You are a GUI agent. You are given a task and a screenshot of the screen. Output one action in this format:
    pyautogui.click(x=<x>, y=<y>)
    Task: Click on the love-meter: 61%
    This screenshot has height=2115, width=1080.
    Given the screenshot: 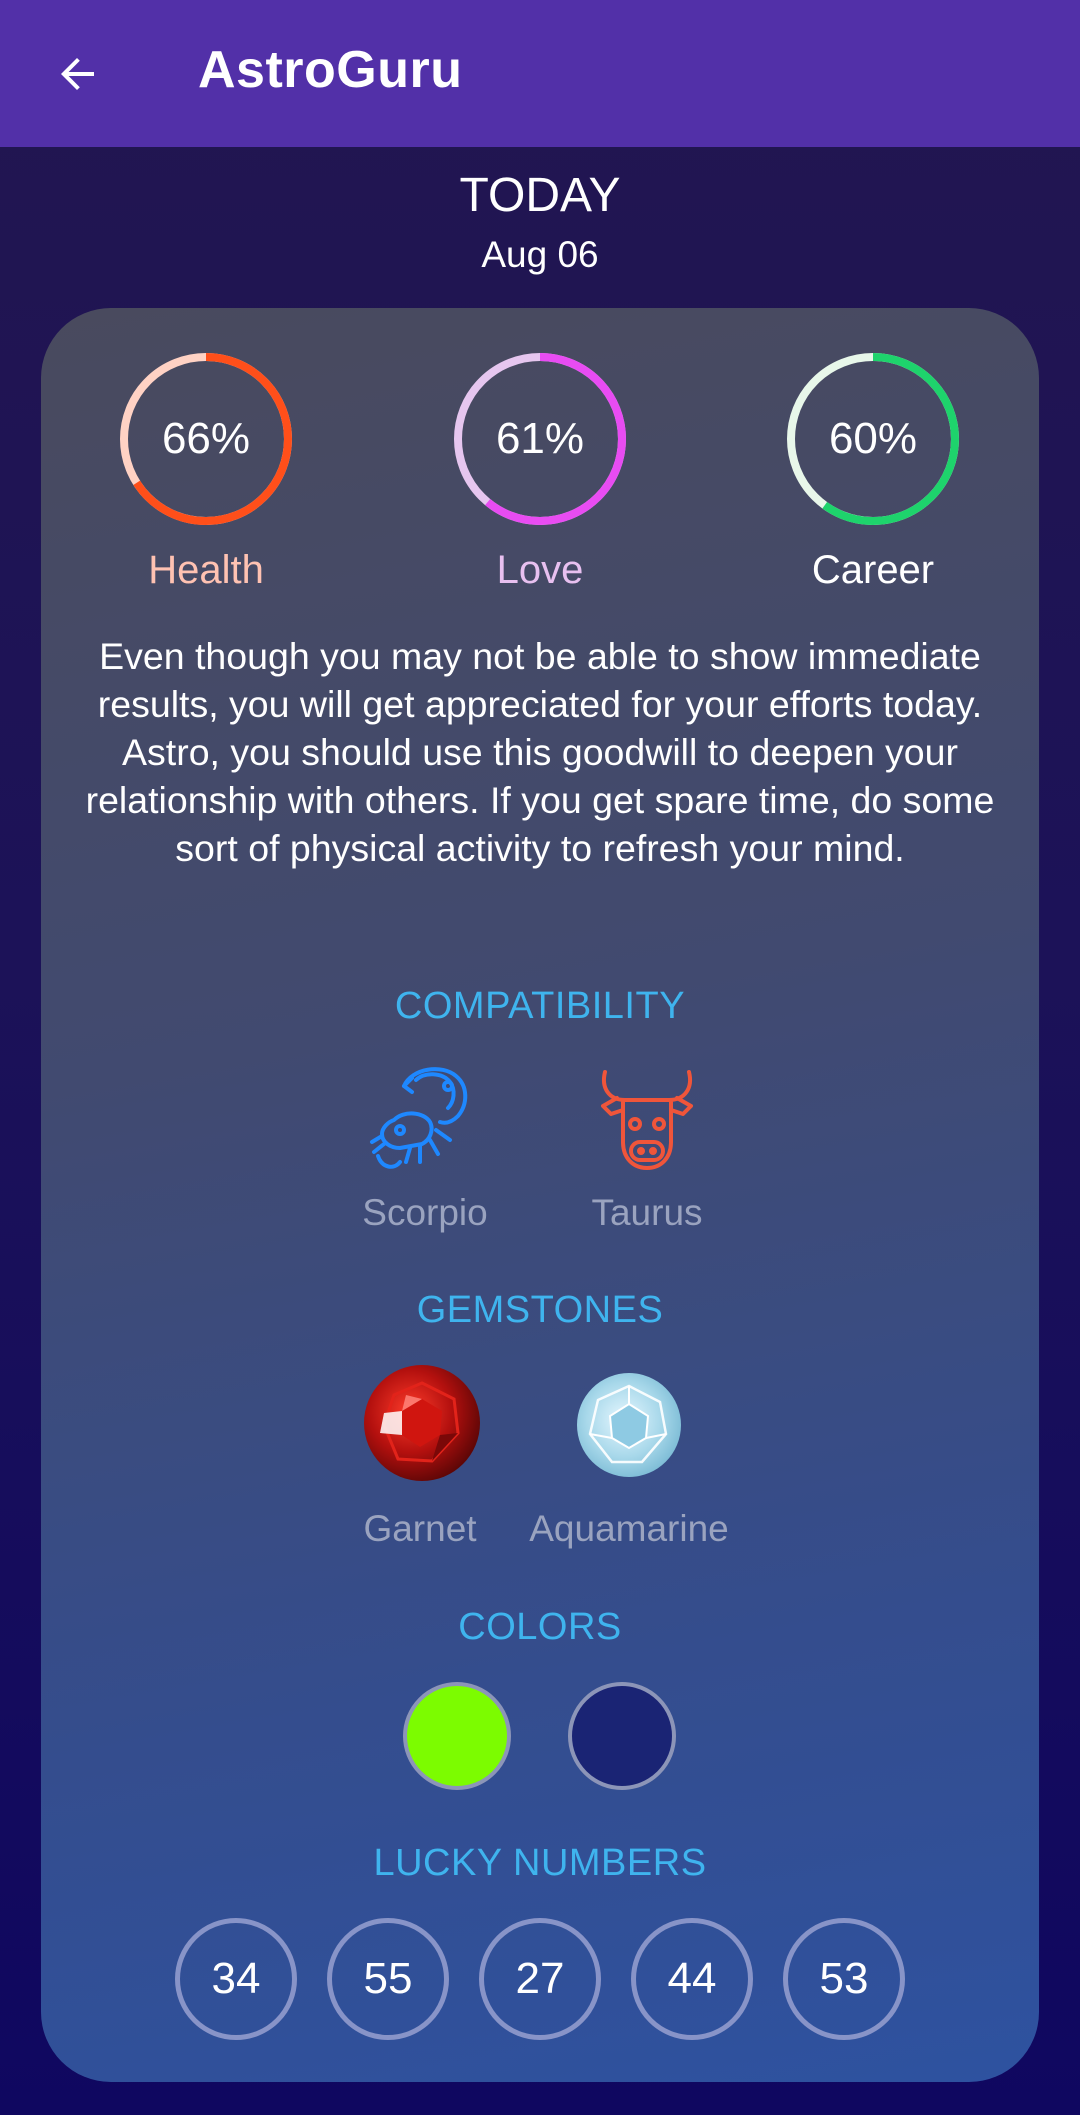 What is the action you would take?
    pyautogui.click(x=540, y=439)
    